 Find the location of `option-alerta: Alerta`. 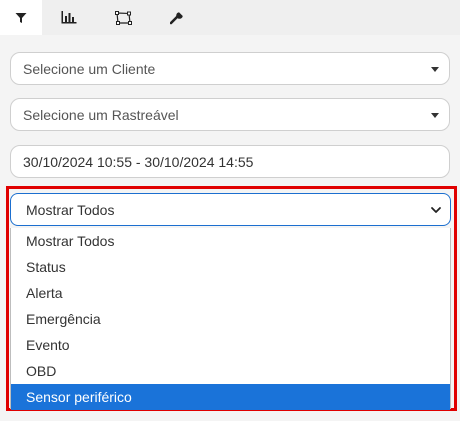

option-alerta: Alerta is located at coordinates (230, 293).